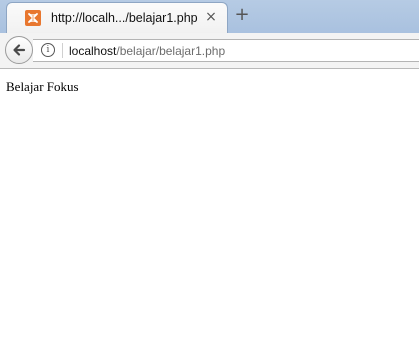 This screenshot has width=419, height=349. I want to click on tab-strip: http://localh.../belajar1.php × +, so click(209, 16).